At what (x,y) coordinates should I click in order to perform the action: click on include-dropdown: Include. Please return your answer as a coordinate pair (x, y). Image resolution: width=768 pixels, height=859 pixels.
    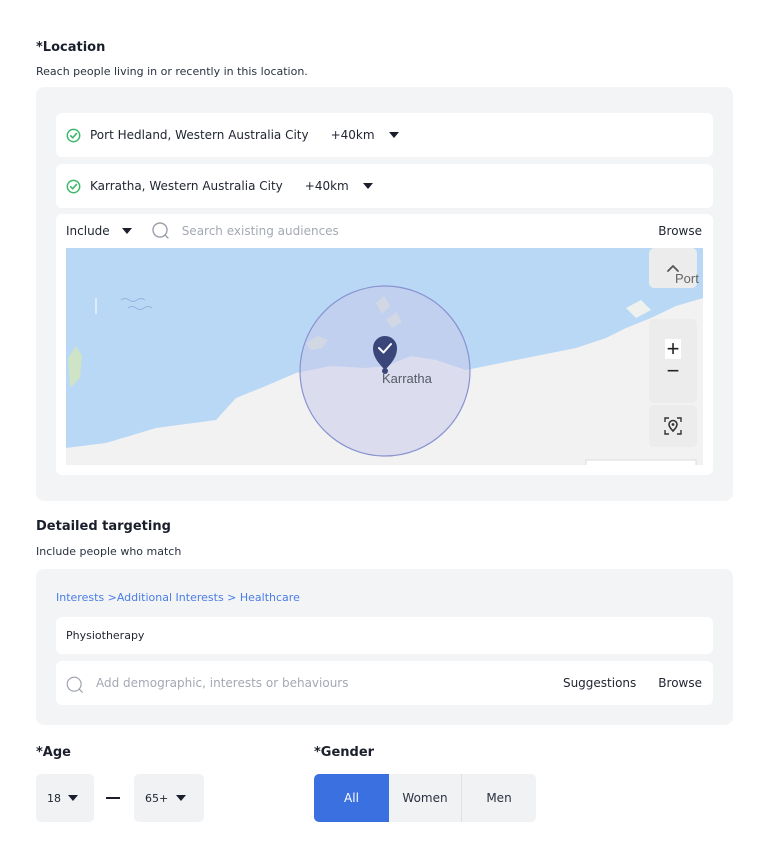
    Looking at the image, I should click on (99, 231).